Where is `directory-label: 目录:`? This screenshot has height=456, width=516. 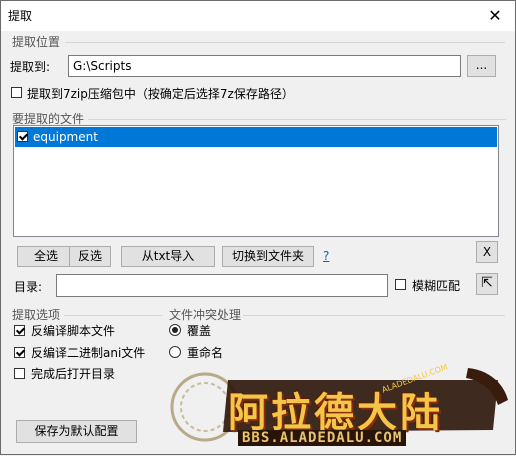
directory-label: 目录: is located at coordinates (28, 287).